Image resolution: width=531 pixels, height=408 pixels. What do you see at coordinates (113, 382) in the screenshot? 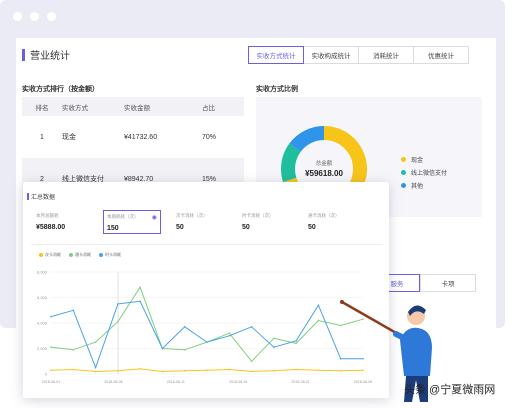
I see `x-tick-label: 2018-08-06` at bounding box center [113, 382].